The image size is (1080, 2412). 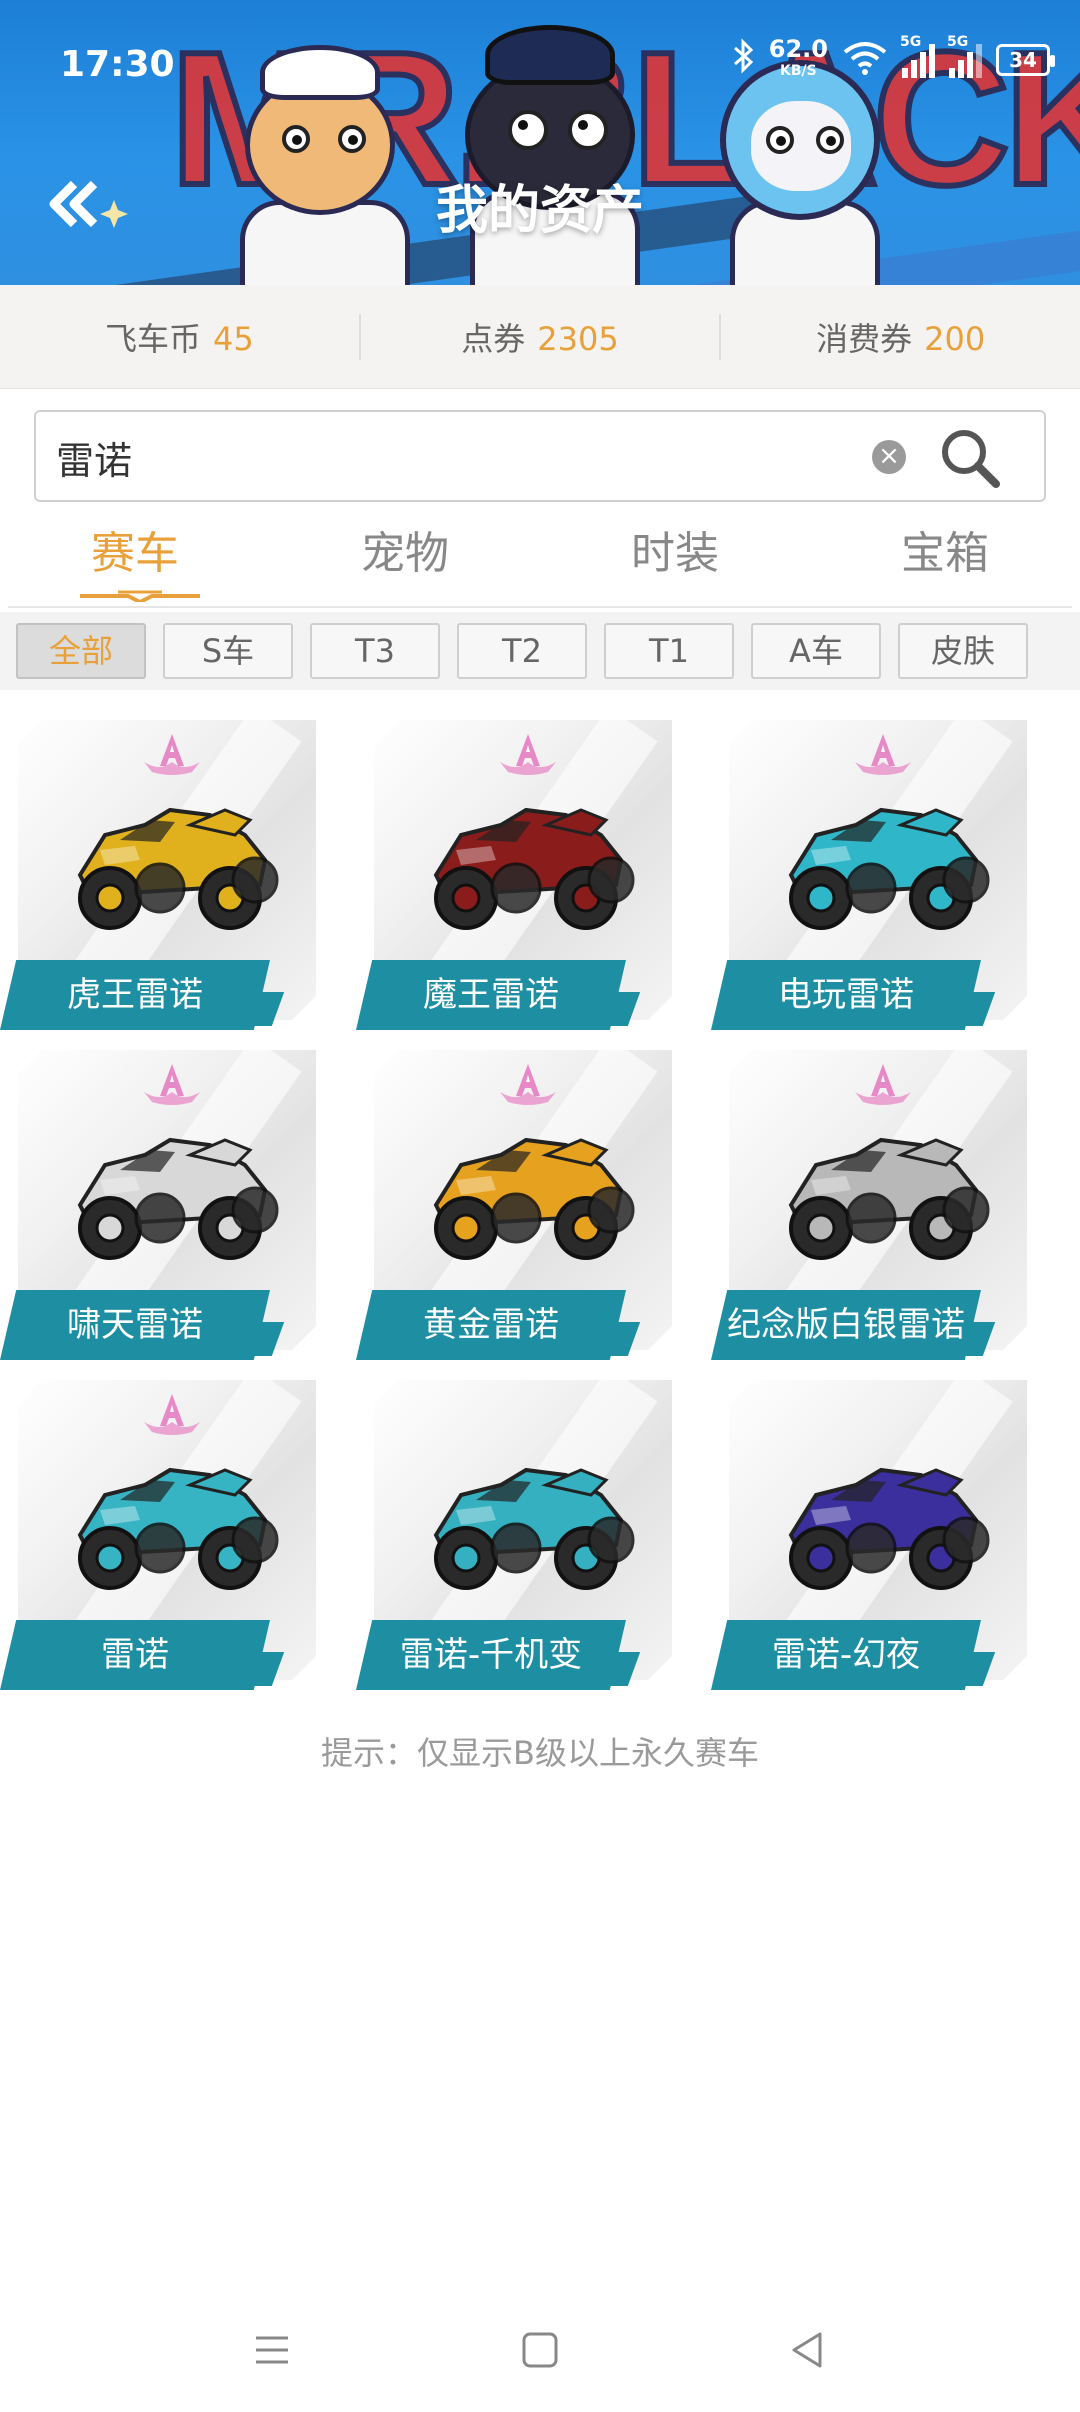 I want to click on car-card: A啸天雷诺, so click(x=160, y=1205).